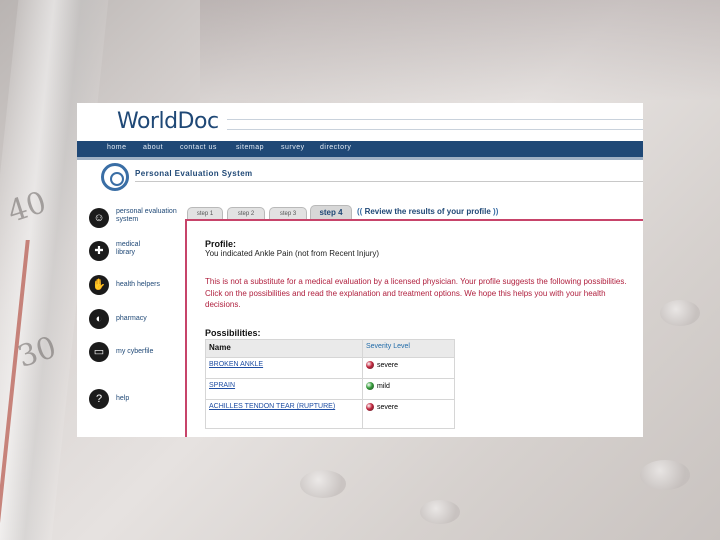  Describe the element at coordinates (293, 147) in the screenshot. I see `nav-survey: survey` at that location.